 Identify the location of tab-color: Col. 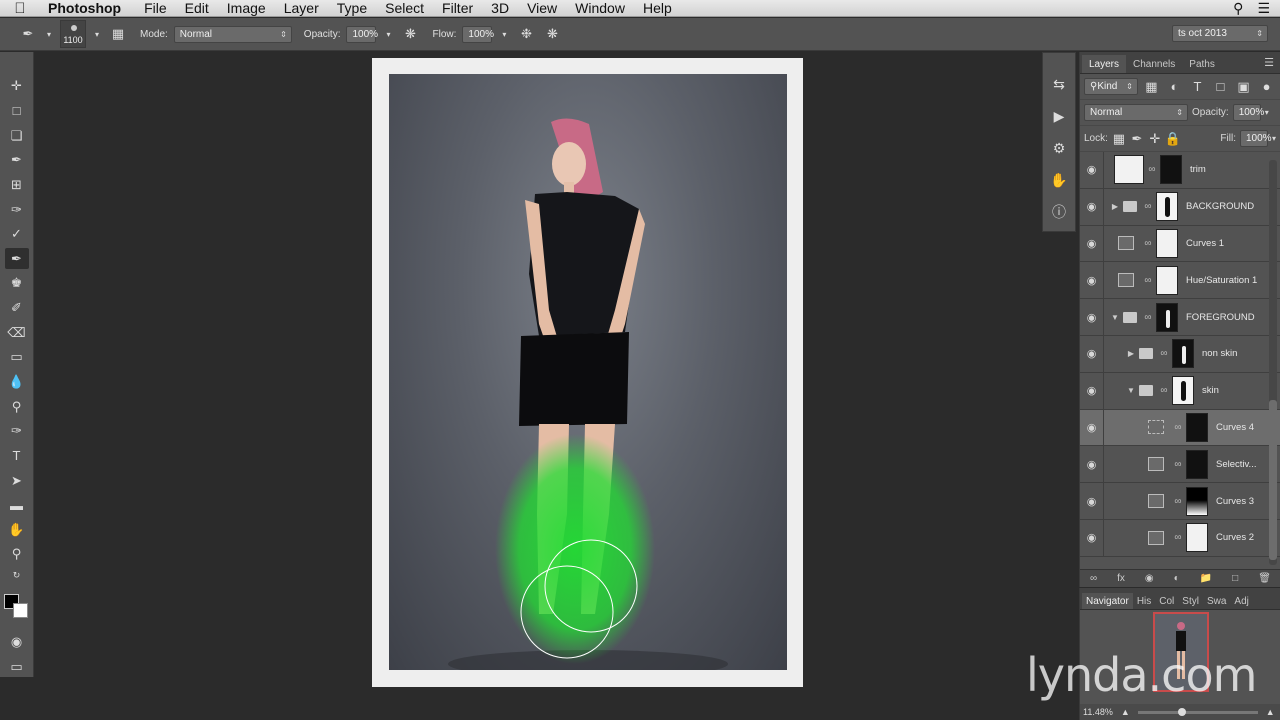
(1166, 601).